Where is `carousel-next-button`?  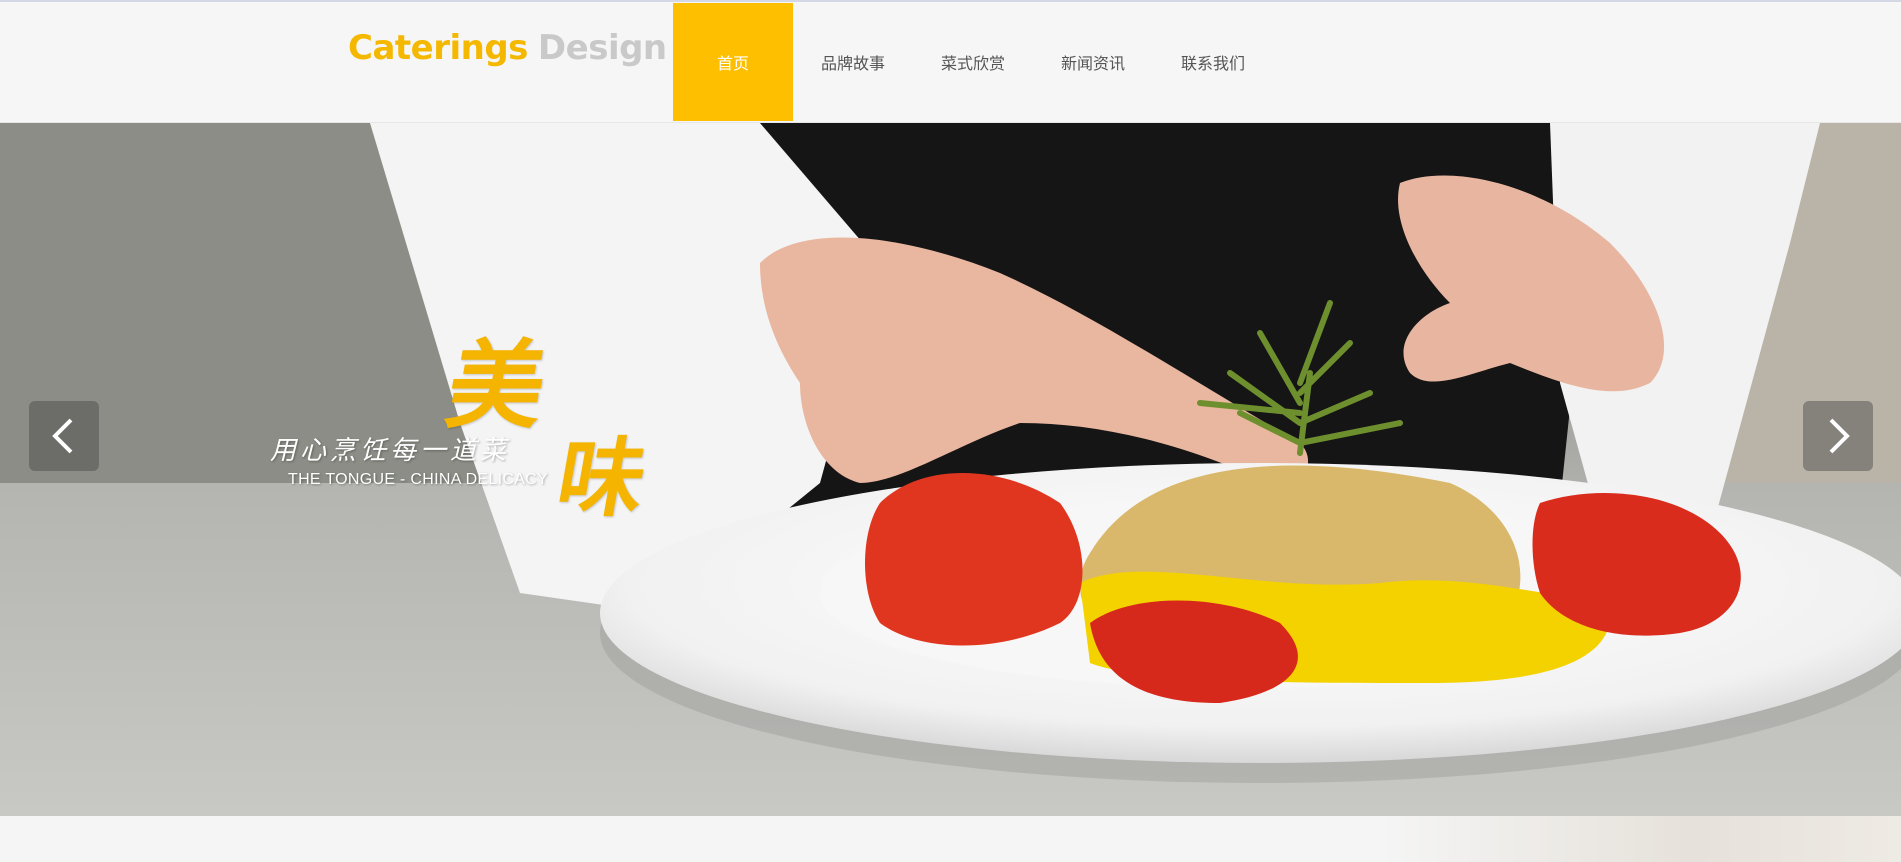
carousel-next-button is located at coordinates (1838, 436).